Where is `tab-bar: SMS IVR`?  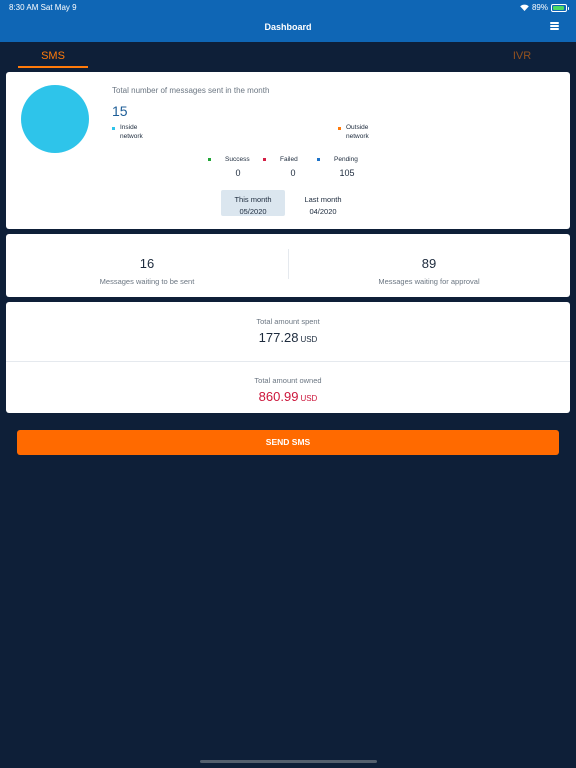
tab-bar: SMS IVR is located at coordinates (288, 55).